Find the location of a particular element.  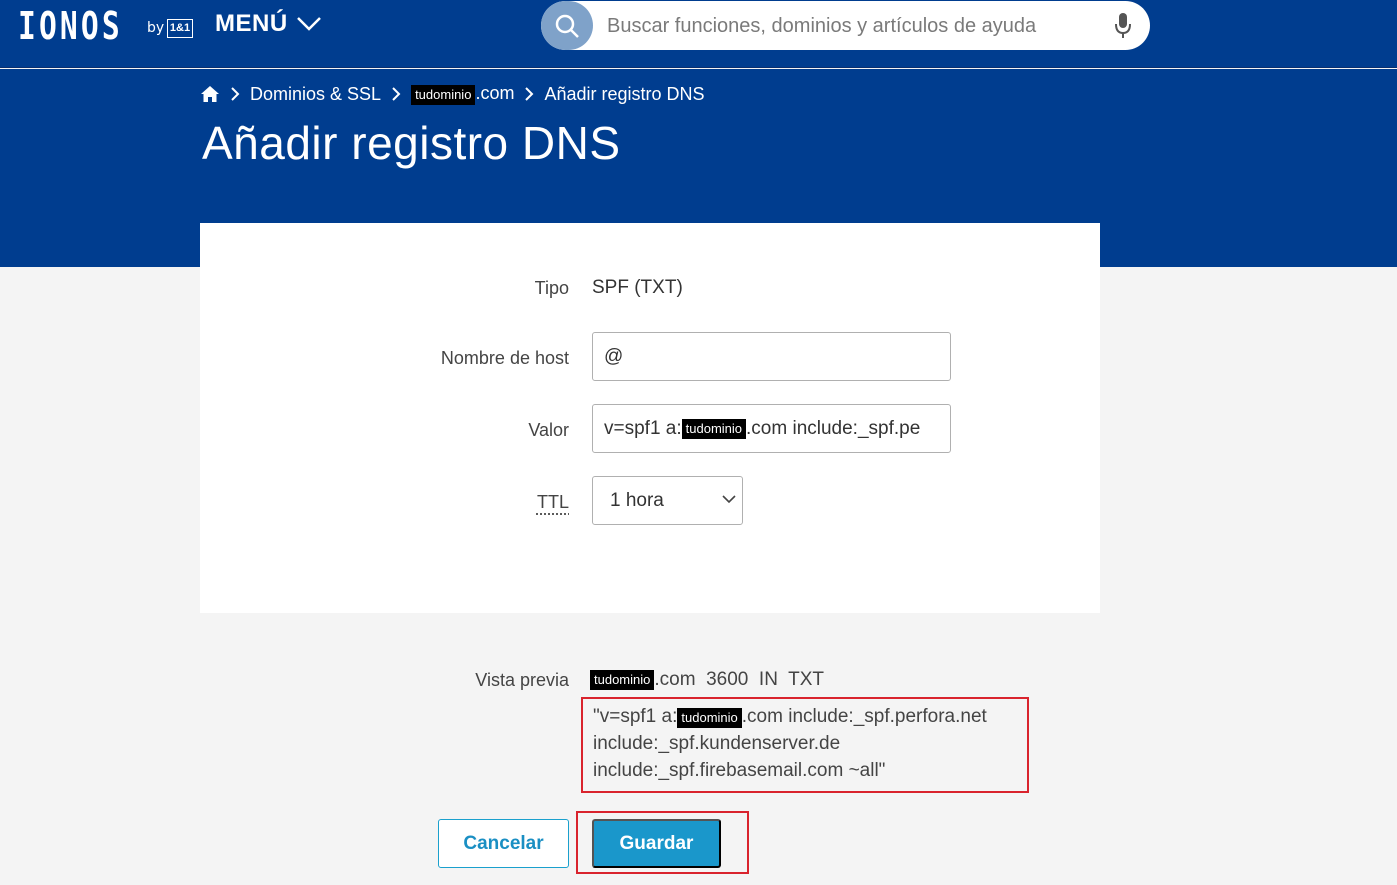

preview-line1-prefix: "v=spf1 a: is located at coordinates (635, 716).